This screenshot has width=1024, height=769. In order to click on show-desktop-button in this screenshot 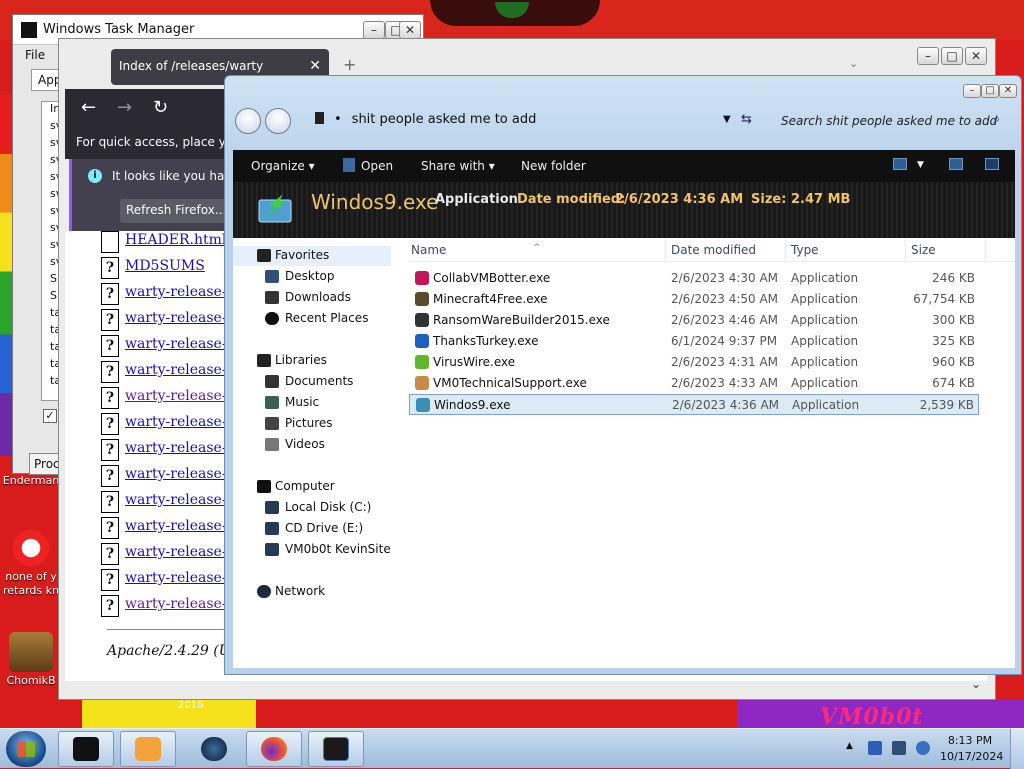, I will do `click(1017, 749)`.